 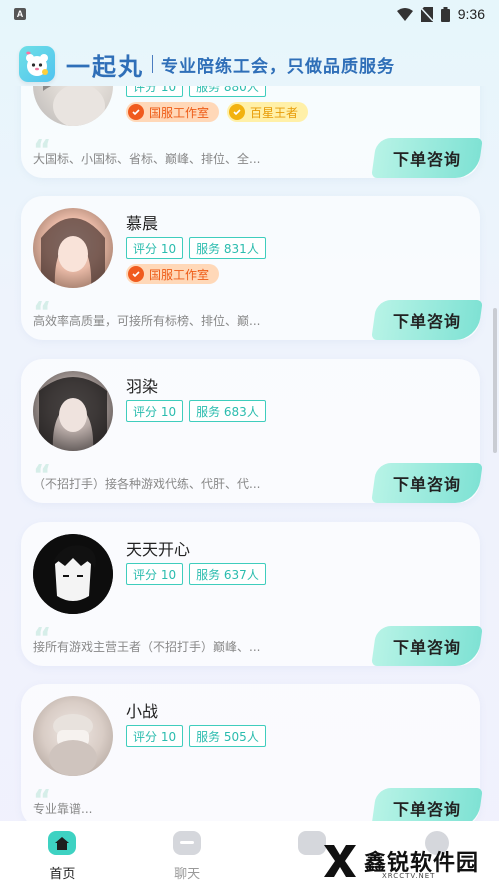 I want to click on companion-name: 小战, so click(x=142, y=711).